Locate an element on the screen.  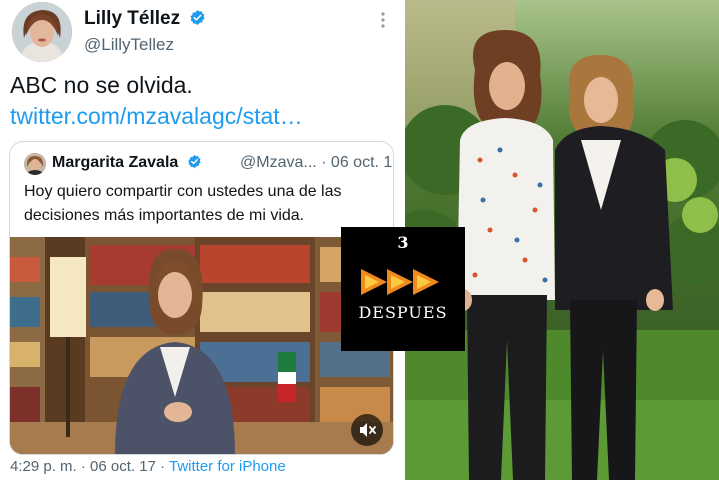
quoted-author-handle-date: @Mzava... · 06 oct. 17 is located at coordinates (316, 163).